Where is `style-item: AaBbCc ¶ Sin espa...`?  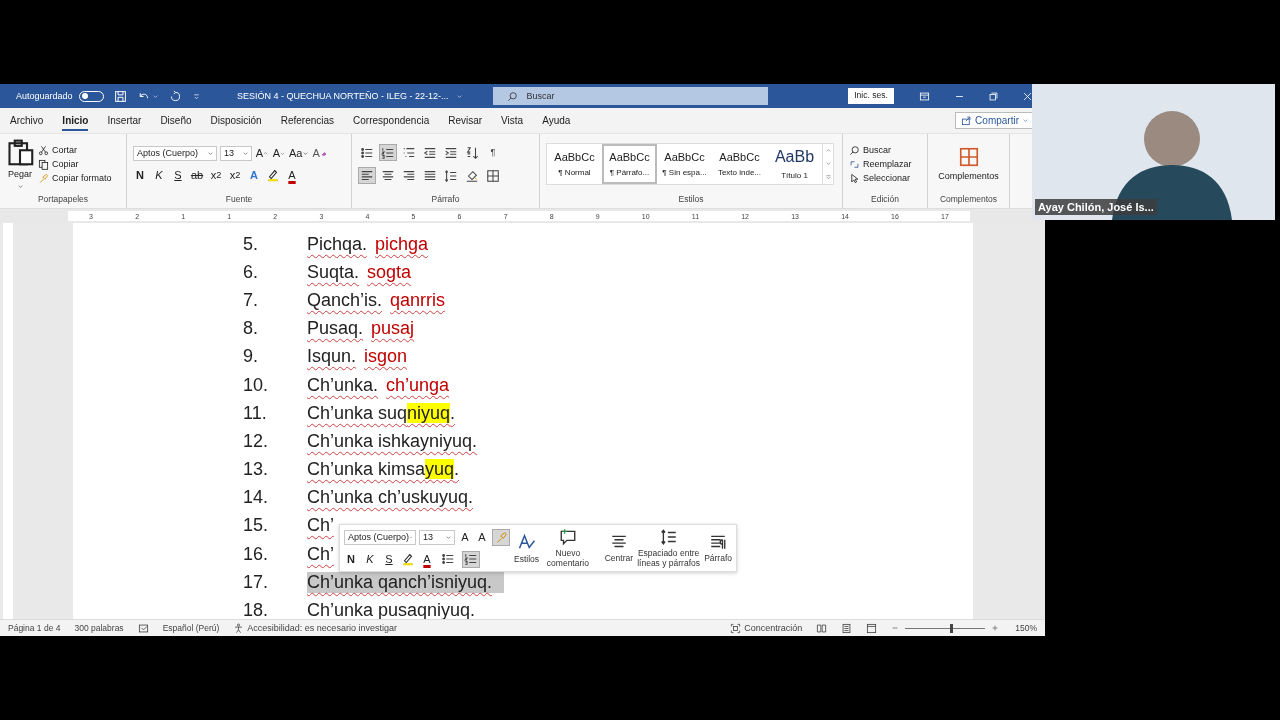 style-item: AaBbCc ¶ Sin espa... is located at coordinates (684, 164).